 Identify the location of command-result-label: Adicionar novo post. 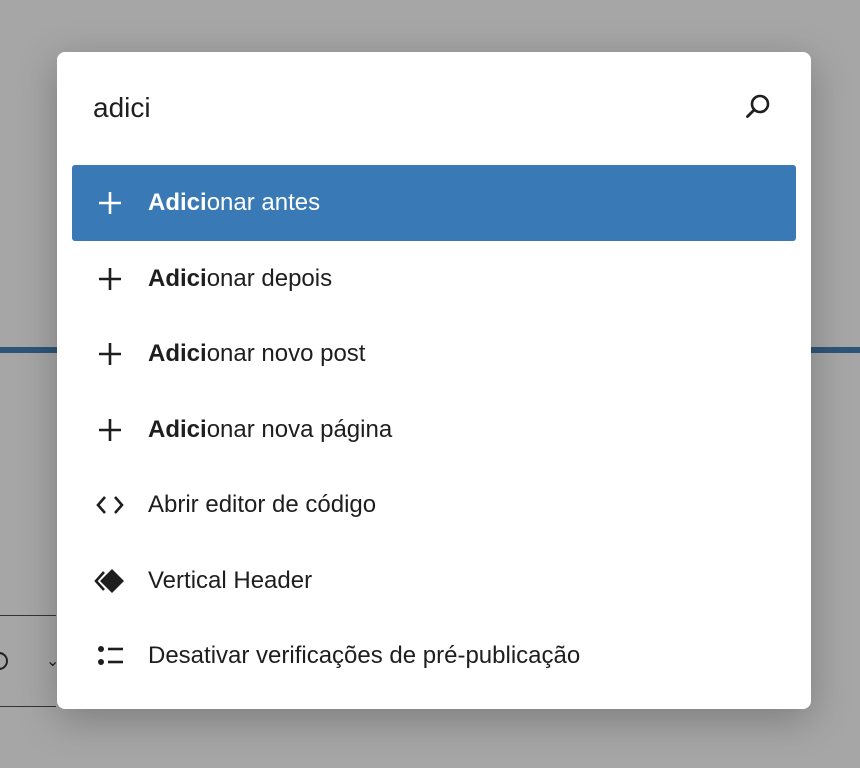
(256, 354).